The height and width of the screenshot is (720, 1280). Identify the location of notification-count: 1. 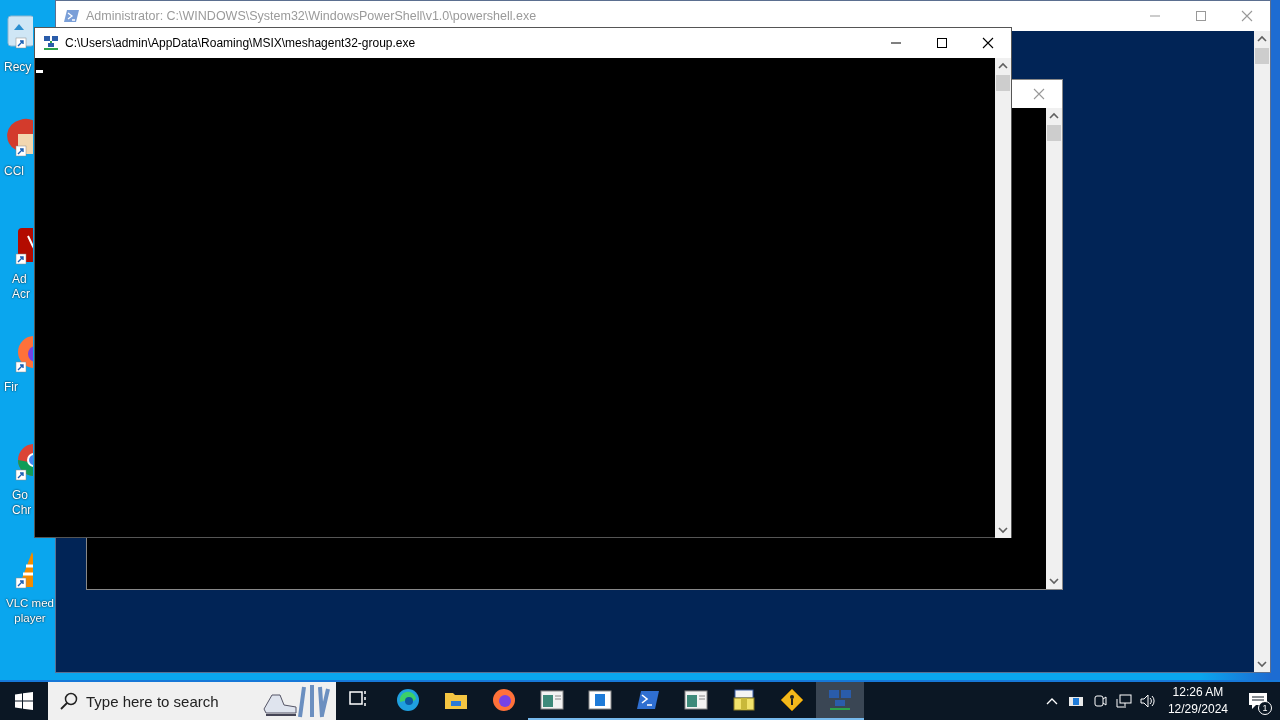
(1265, 708).